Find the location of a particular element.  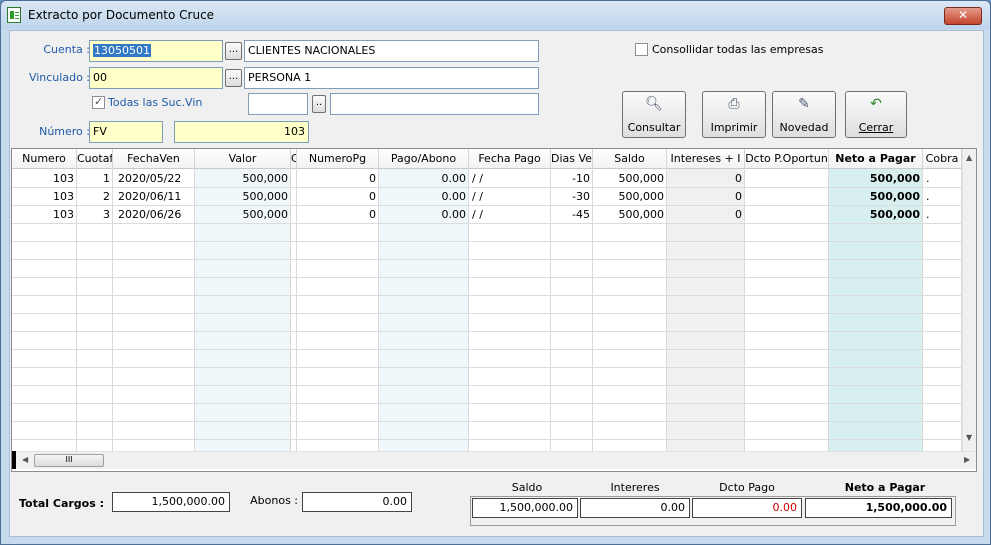

header-cuota: Cuotaf is located at coordinates (95, 159).